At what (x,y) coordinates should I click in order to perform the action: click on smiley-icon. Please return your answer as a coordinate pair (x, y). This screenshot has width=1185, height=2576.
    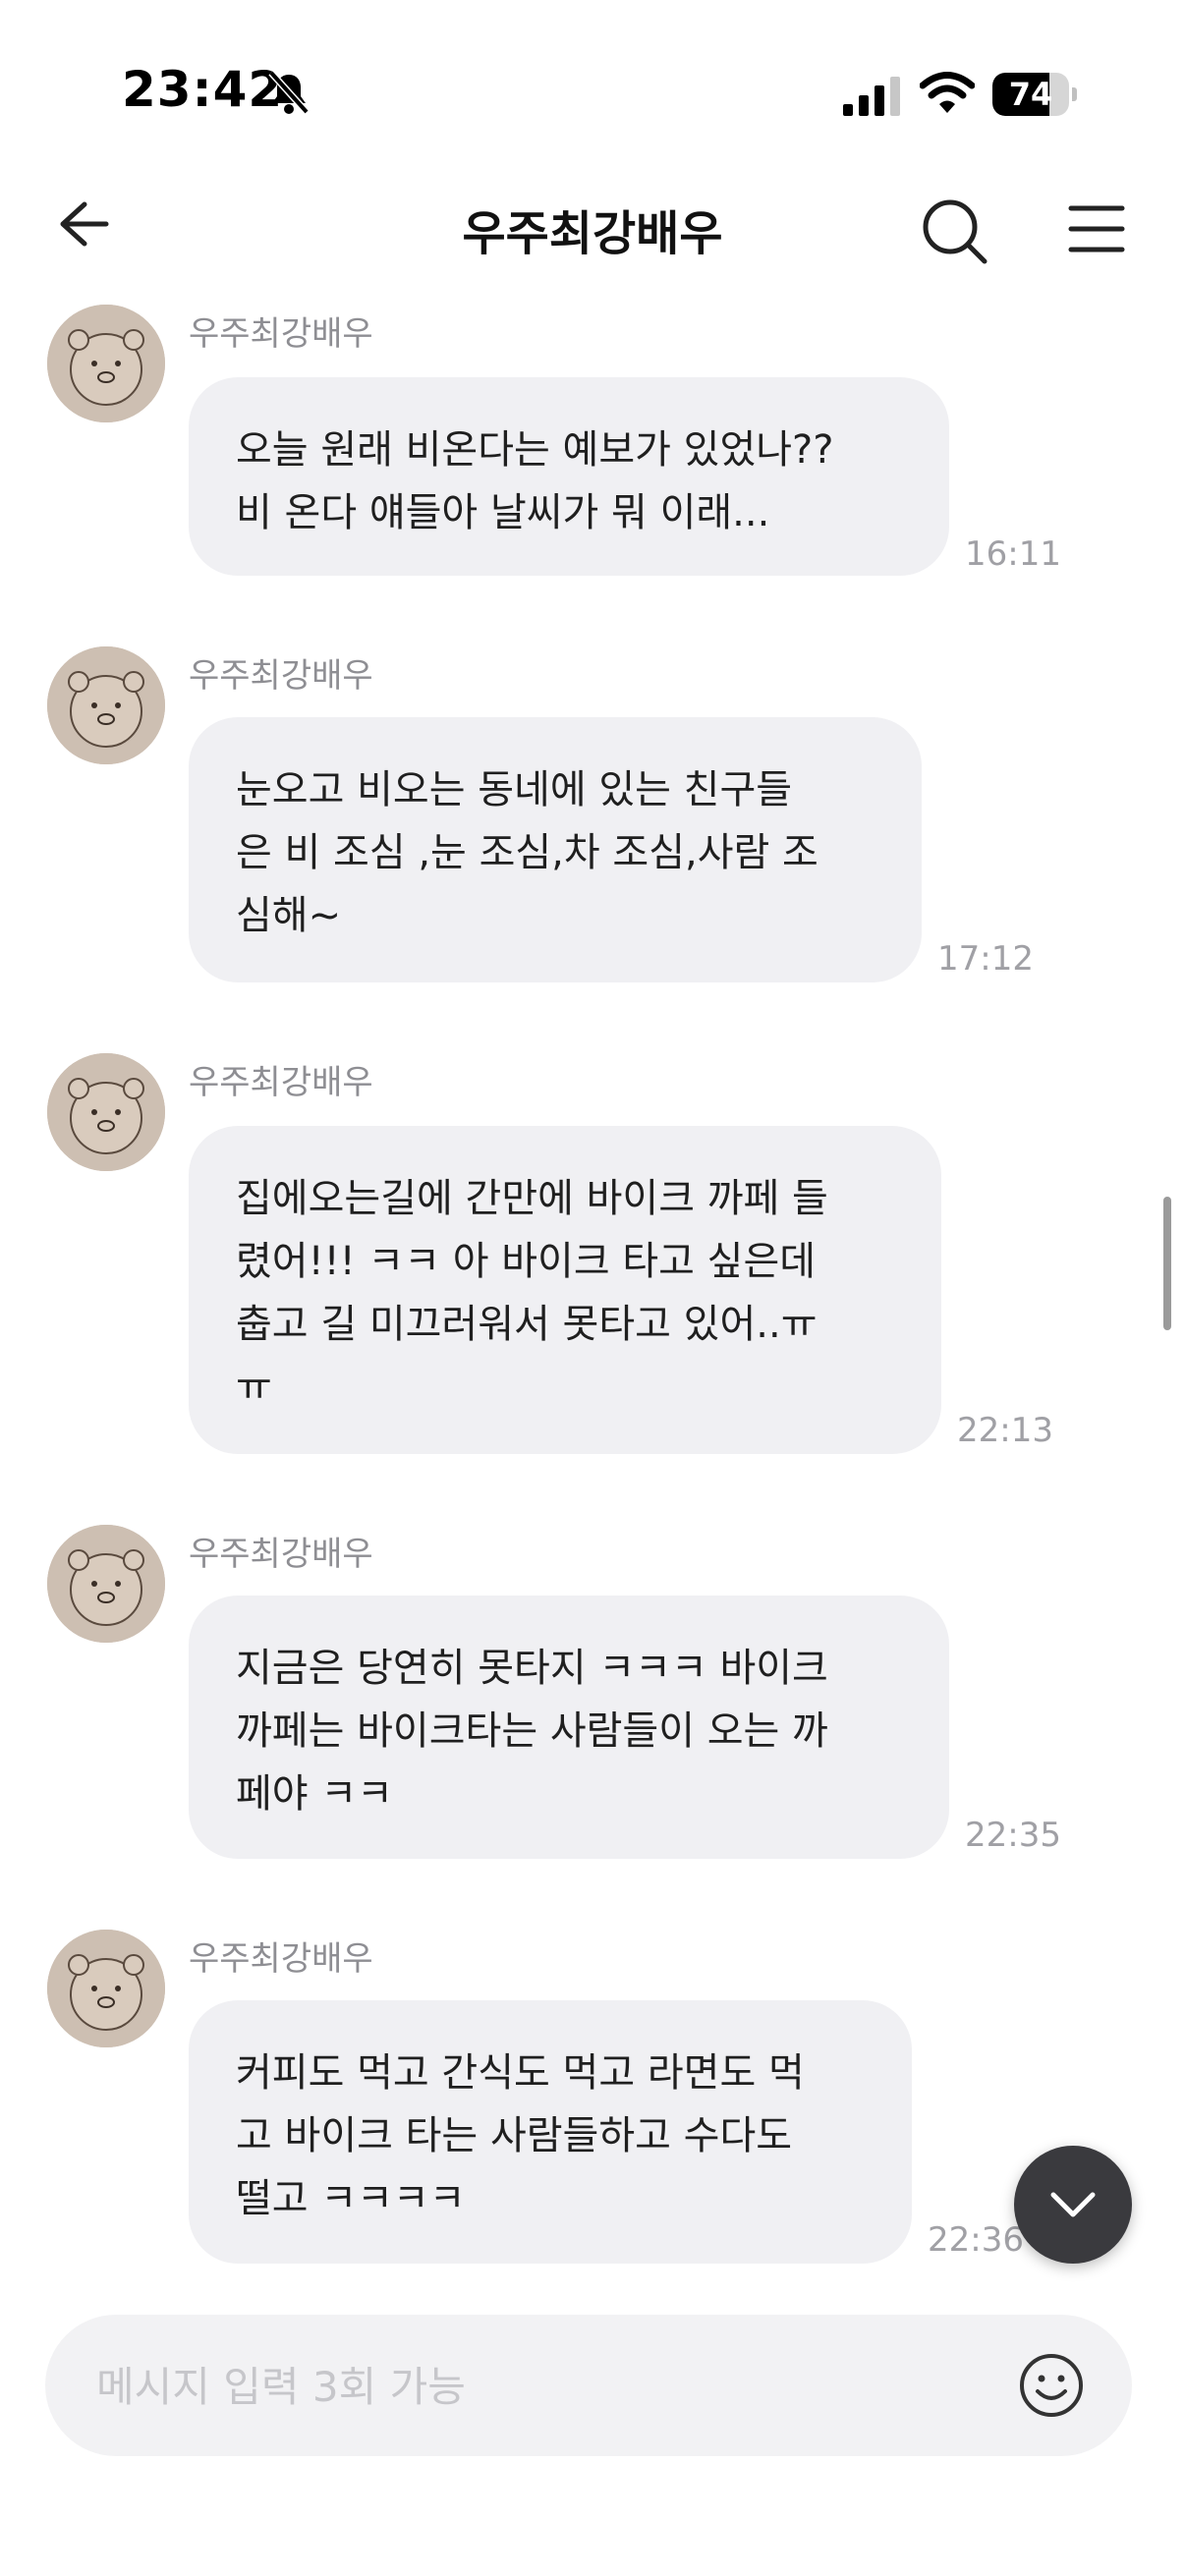
    Looking at the image, I should click on (1052, 2385).